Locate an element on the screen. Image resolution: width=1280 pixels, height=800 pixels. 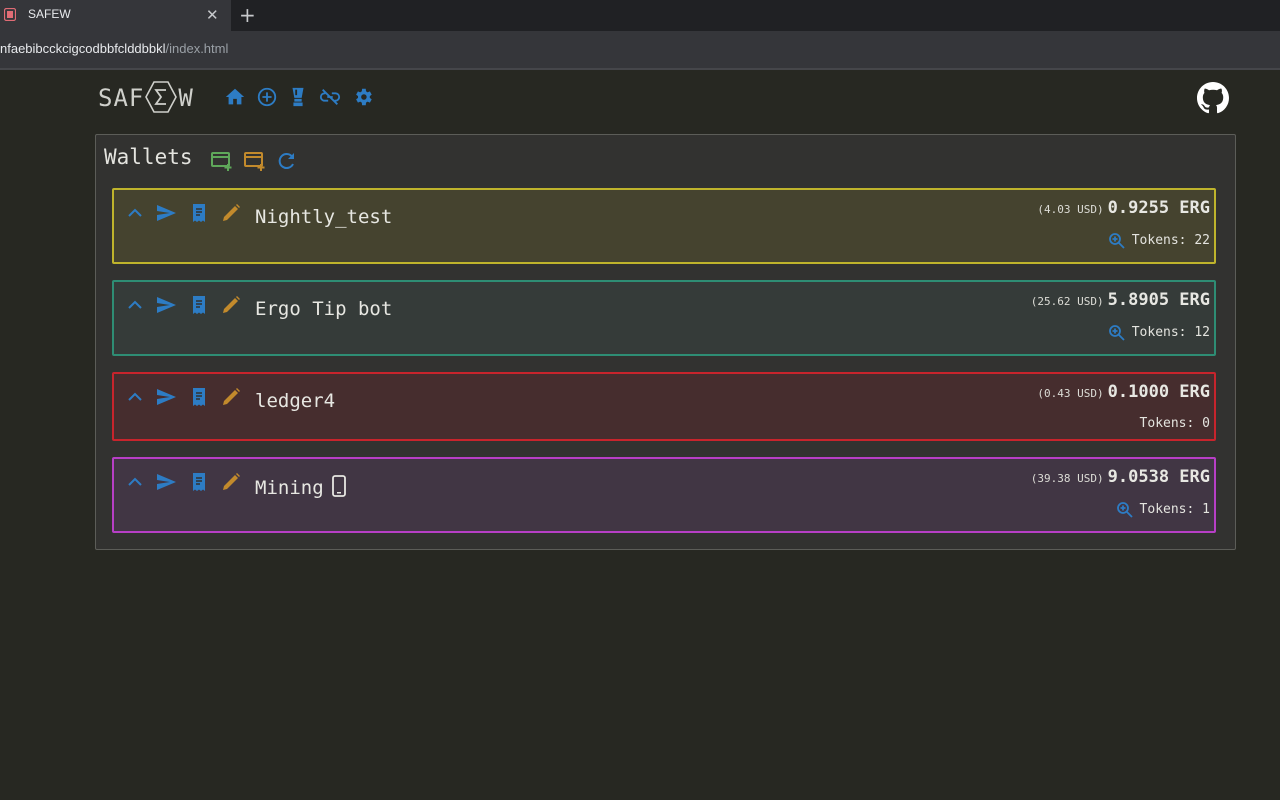
tokens-label: Tokens: 1 is located at coordinates (1174, 509).